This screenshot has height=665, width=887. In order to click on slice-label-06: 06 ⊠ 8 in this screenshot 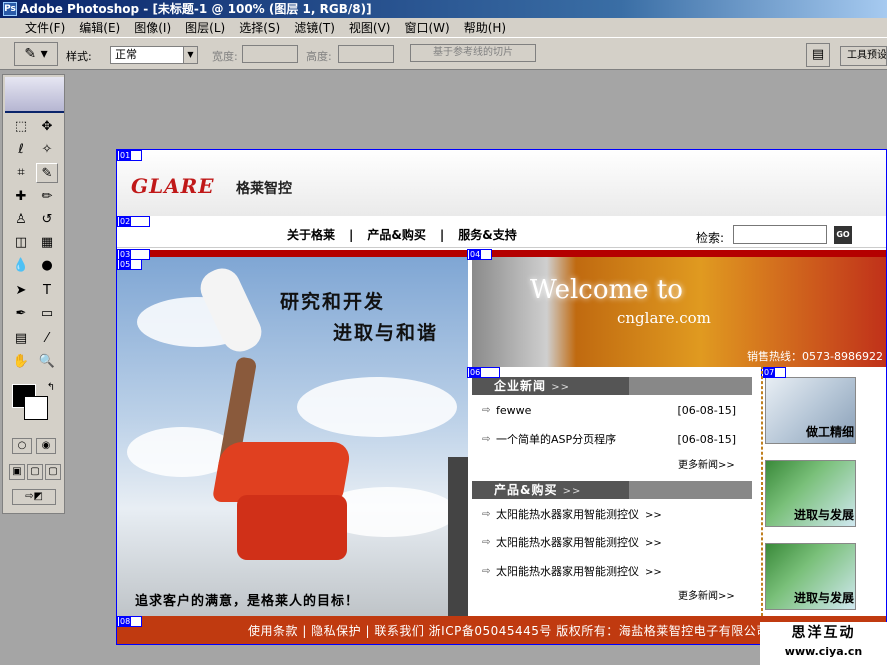, I will do `click(484, 372)`.